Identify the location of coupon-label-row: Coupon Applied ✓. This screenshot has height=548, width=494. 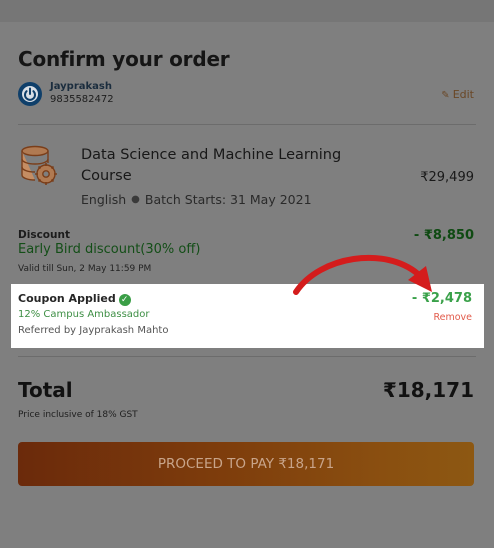
(74, 299).